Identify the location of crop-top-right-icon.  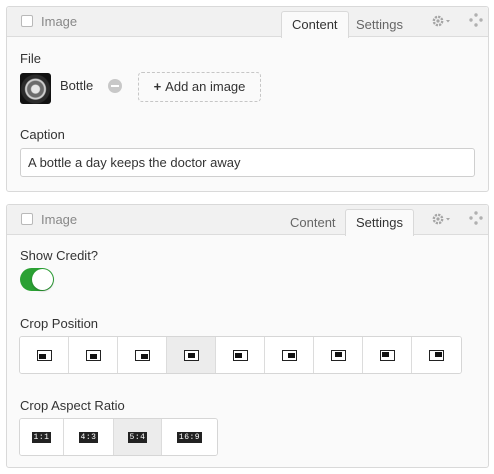
(436, 355).